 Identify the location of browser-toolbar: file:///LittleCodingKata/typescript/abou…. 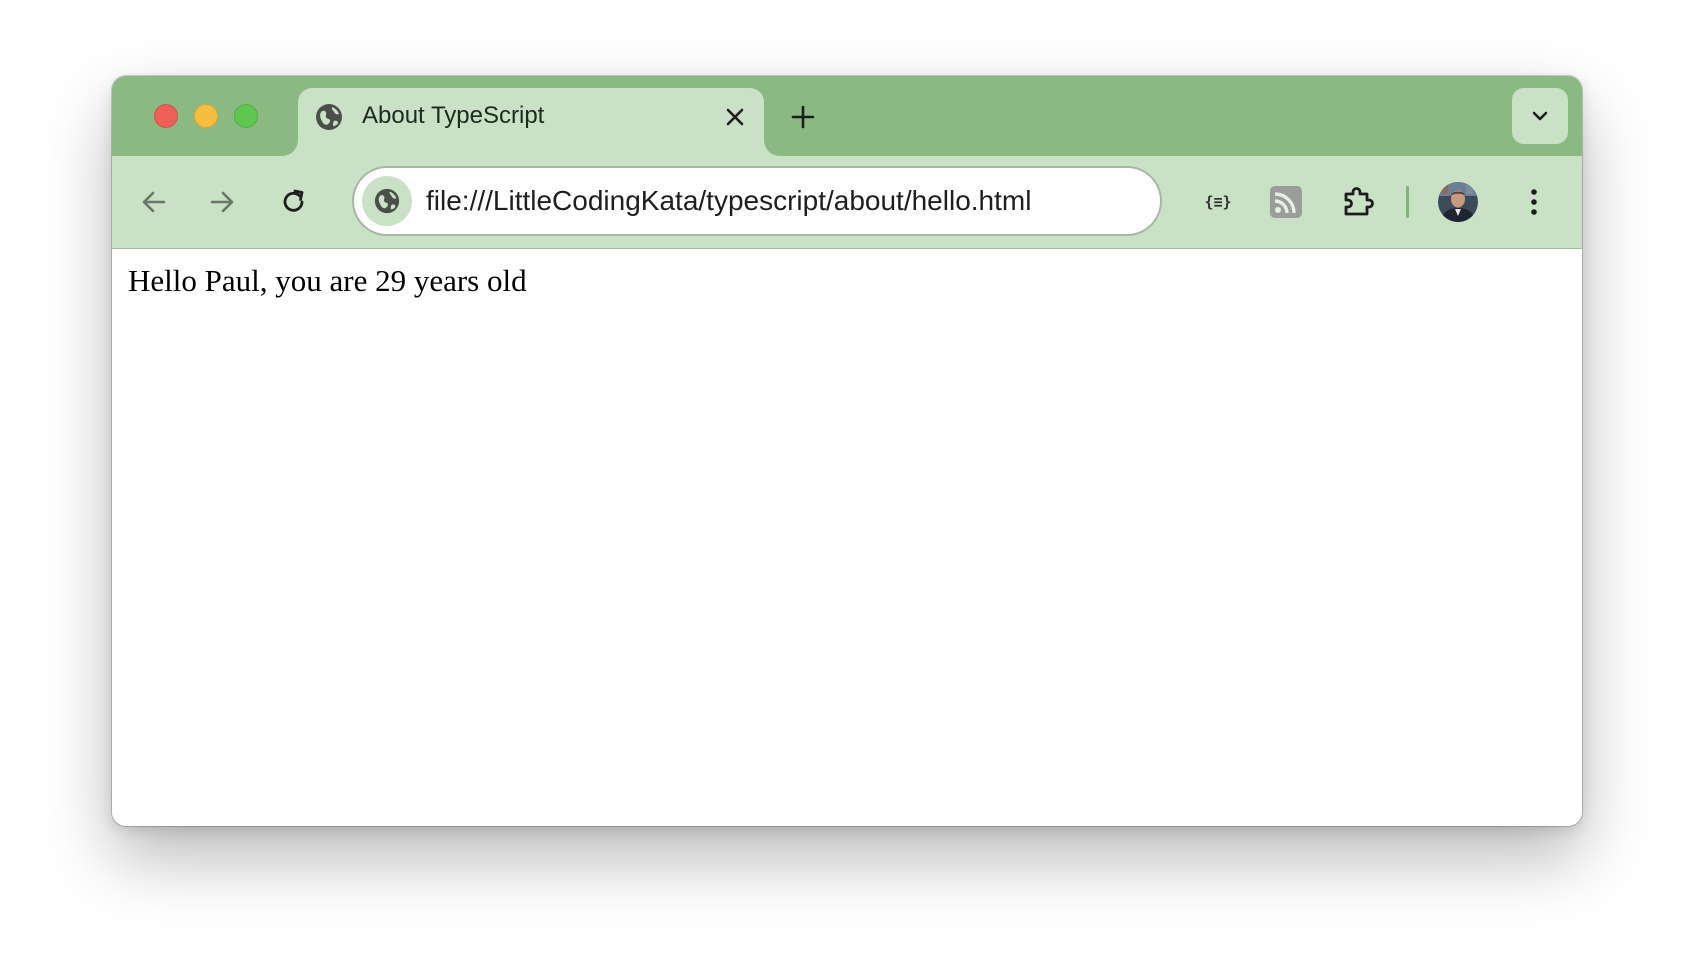
(847, 202).